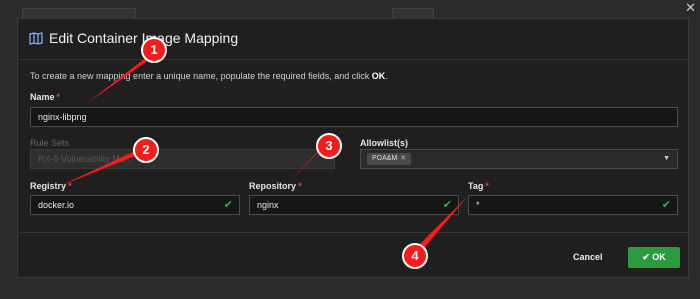  I want to click on annotation-badge-4: 4, so click(415, 256).